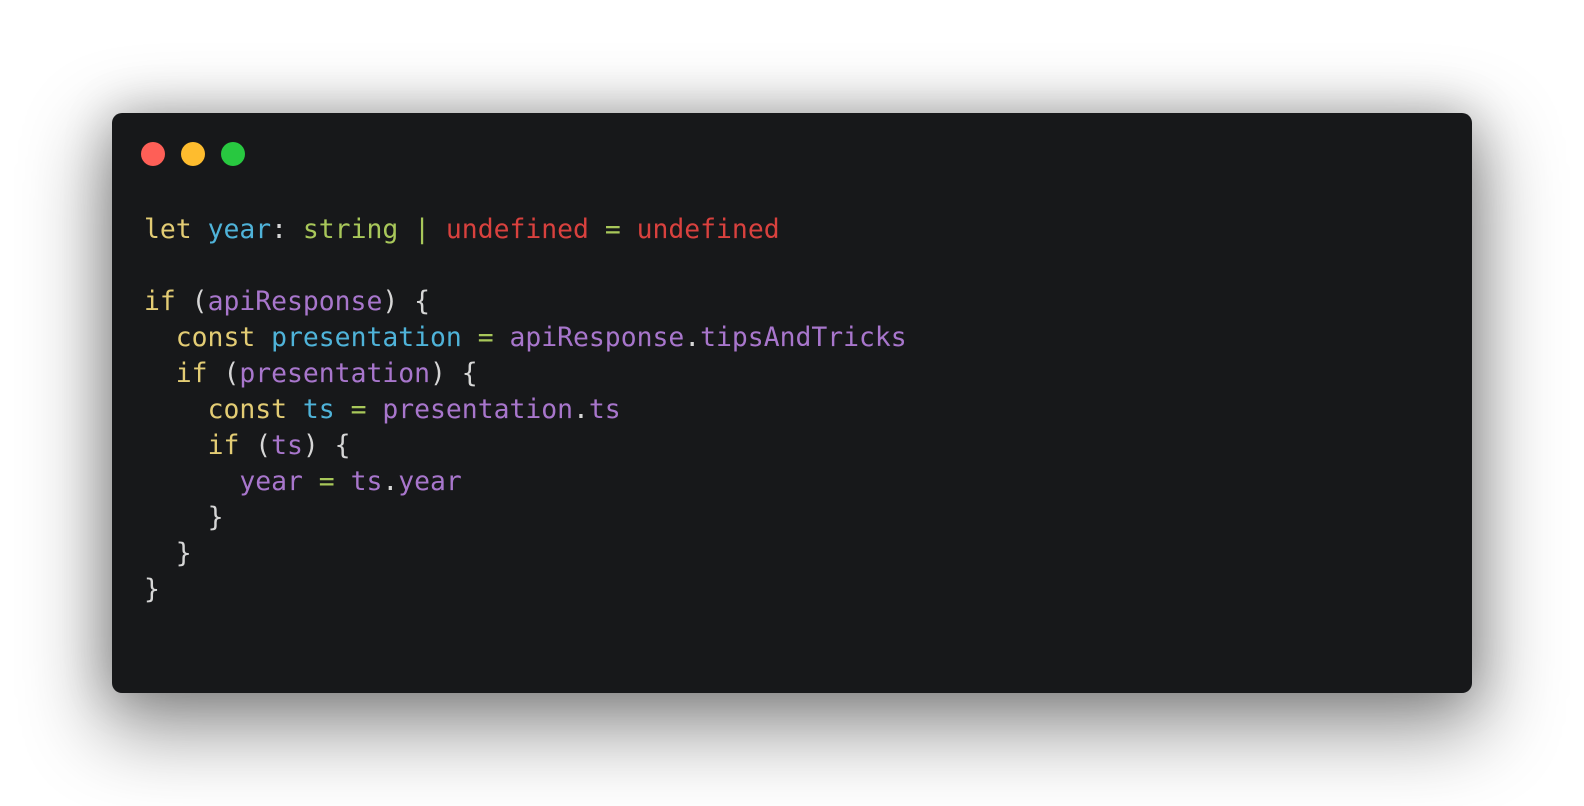  I want to click on code-line: if (apiResponse) {, so click(525, 302).